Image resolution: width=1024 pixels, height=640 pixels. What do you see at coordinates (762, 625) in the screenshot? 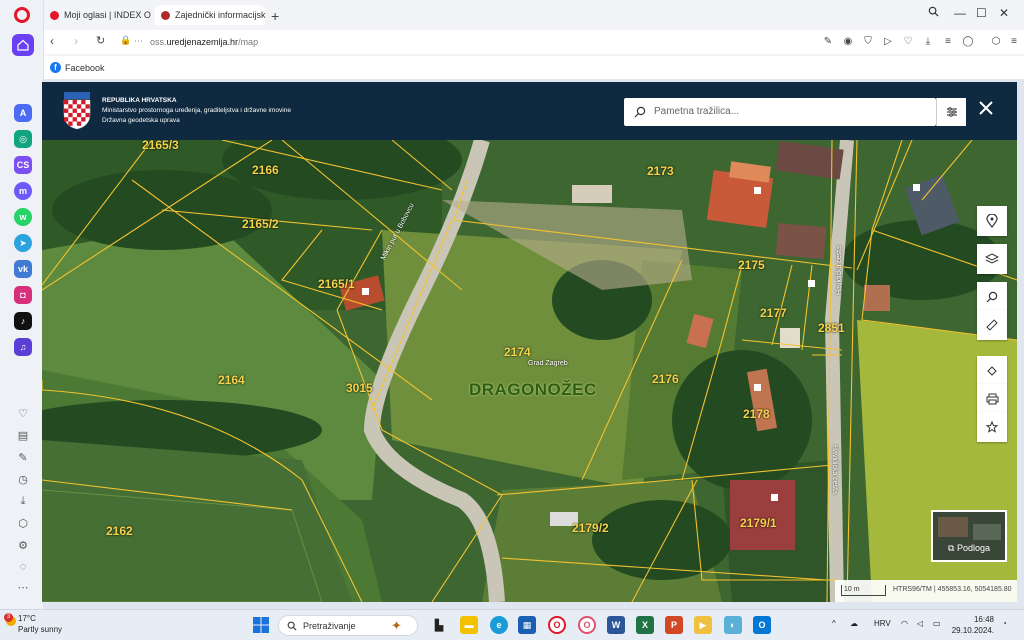
I see `outlook-icon: O` at bounding box center [762, 625].